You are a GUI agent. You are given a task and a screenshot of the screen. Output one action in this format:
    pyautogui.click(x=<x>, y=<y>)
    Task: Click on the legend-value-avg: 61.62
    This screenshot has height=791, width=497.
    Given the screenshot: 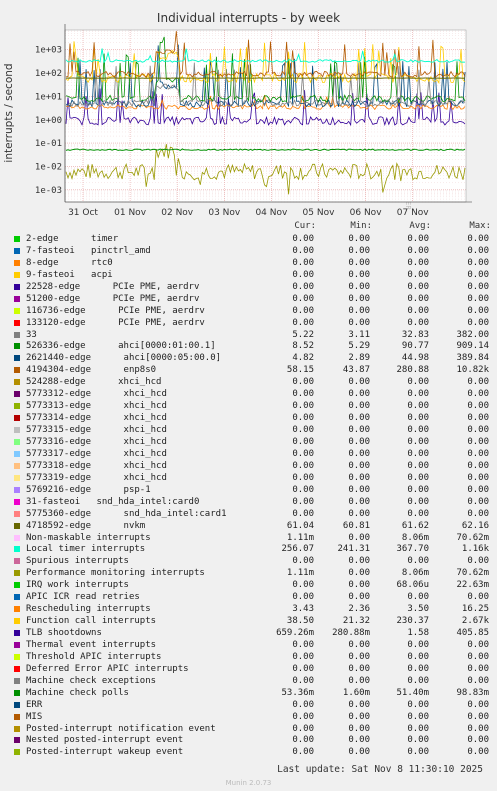 What is the action you would take?
    pyautogui.click(x=415, y=525)
    